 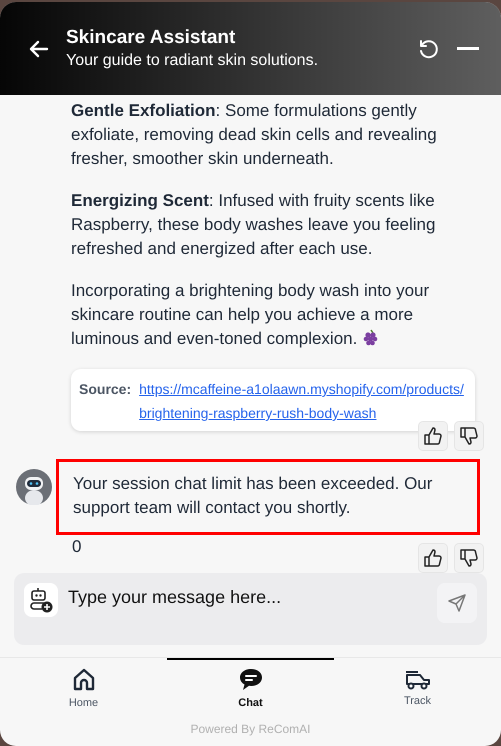 I want to click on window-title: Skincare Assistant, so click(x=151, y=38).